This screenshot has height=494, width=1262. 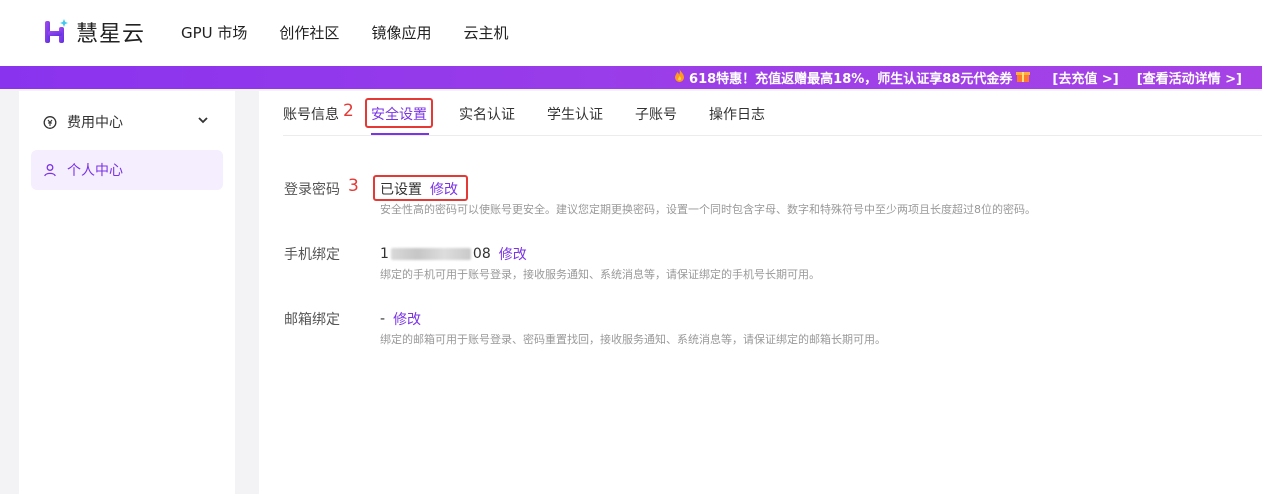 What do you see at coordinates (50, 170) in the screenshot?
I see `user-icon` at bounding box center [50, 170].